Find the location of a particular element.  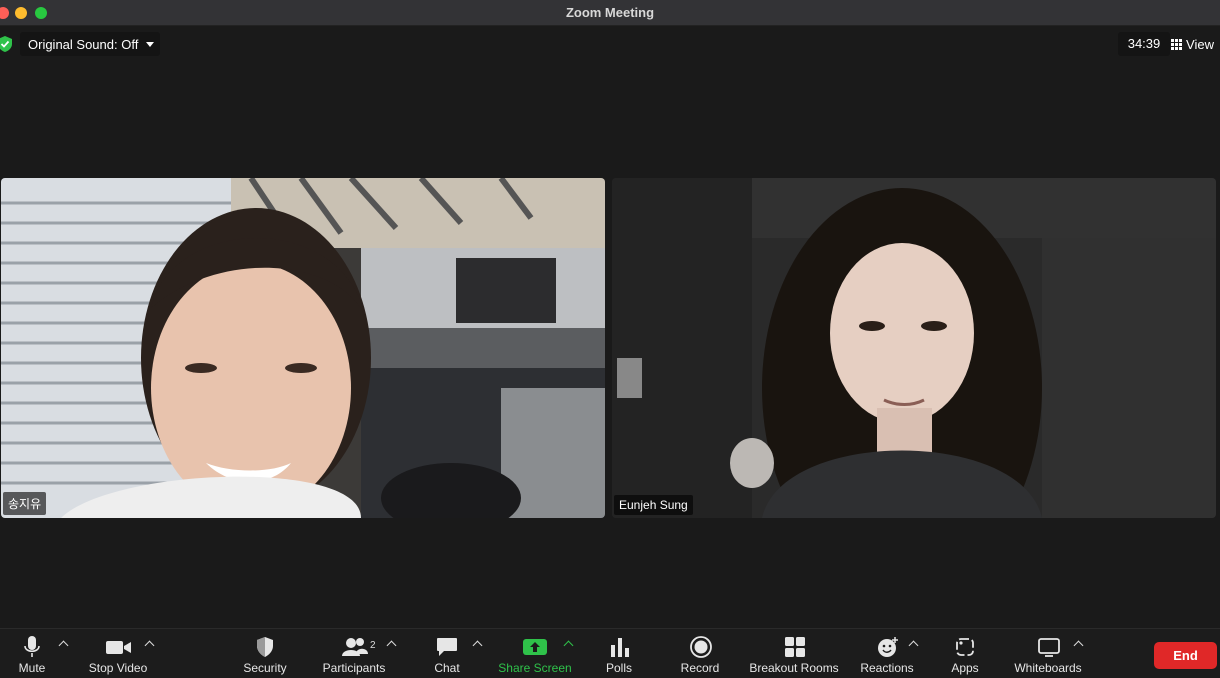

video-camera-icon is located at coordinates (118, 647).